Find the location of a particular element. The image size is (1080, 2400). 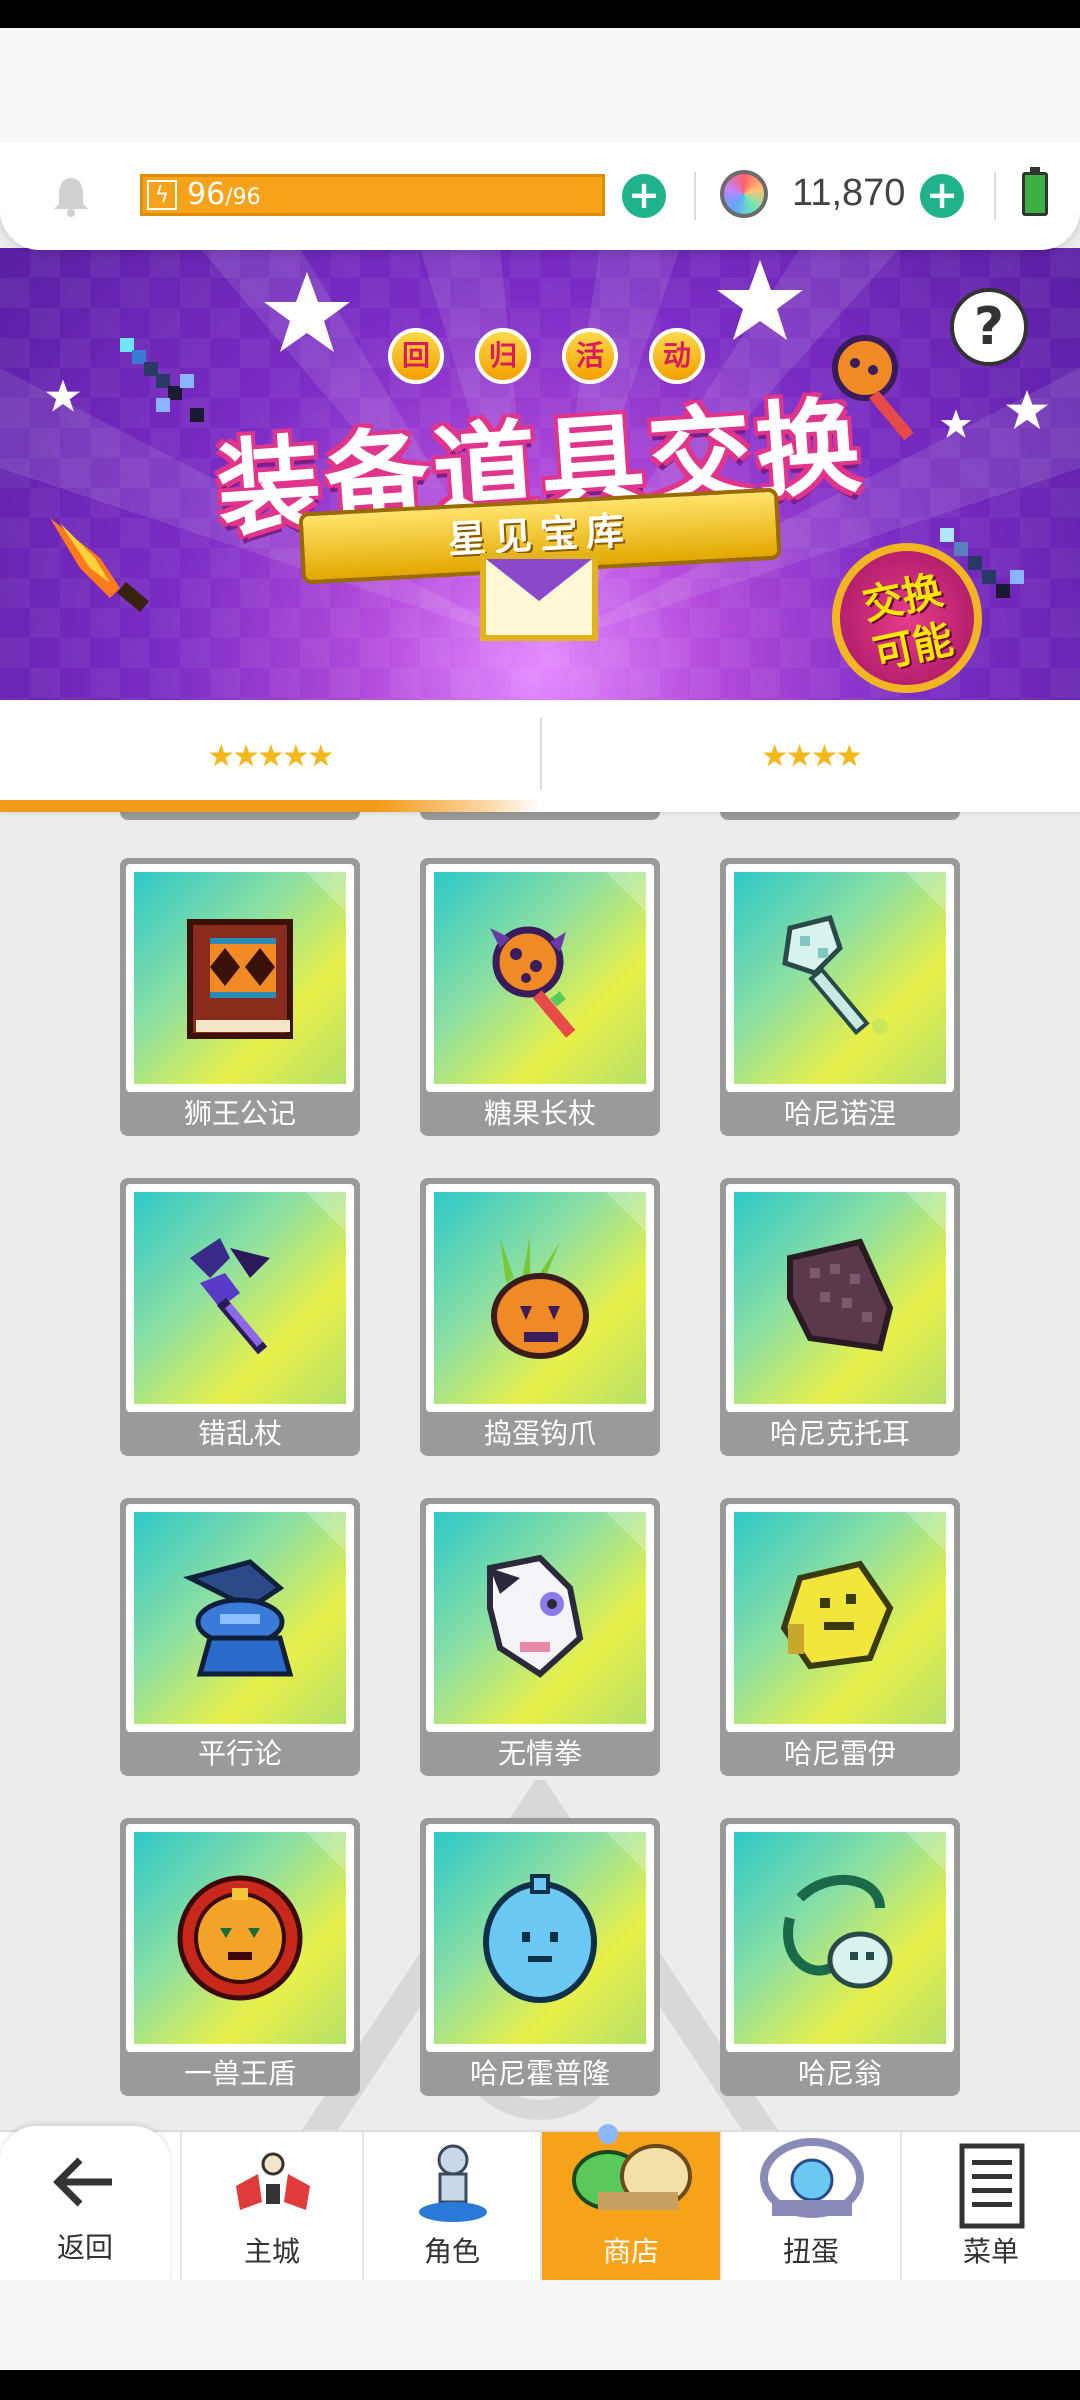

nav-label: 商店 is located at coordinates (630, 2251).